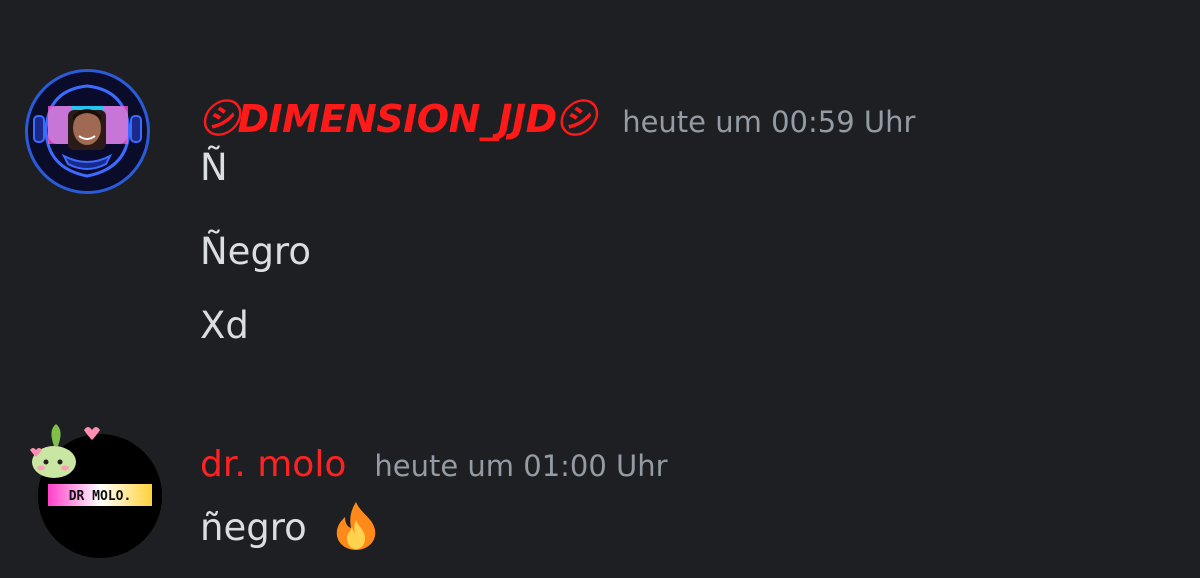 The width and height of the screenshot is (1200, 578). What do you see at coordinates (768, 122) in the screenshot?
I see `timestamp: heute um 00:59 Uhr` at bounding box center [768, 122].